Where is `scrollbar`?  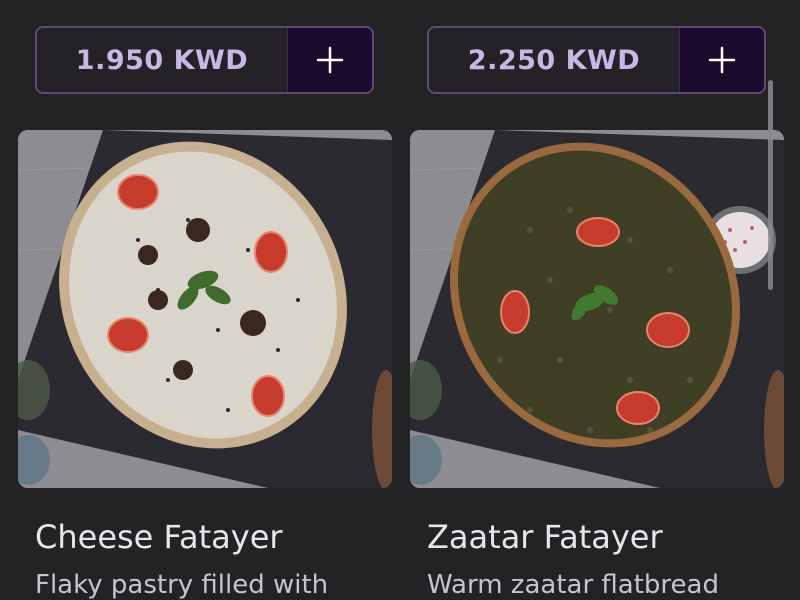 scrollbar is located at coordinates (770, 185).